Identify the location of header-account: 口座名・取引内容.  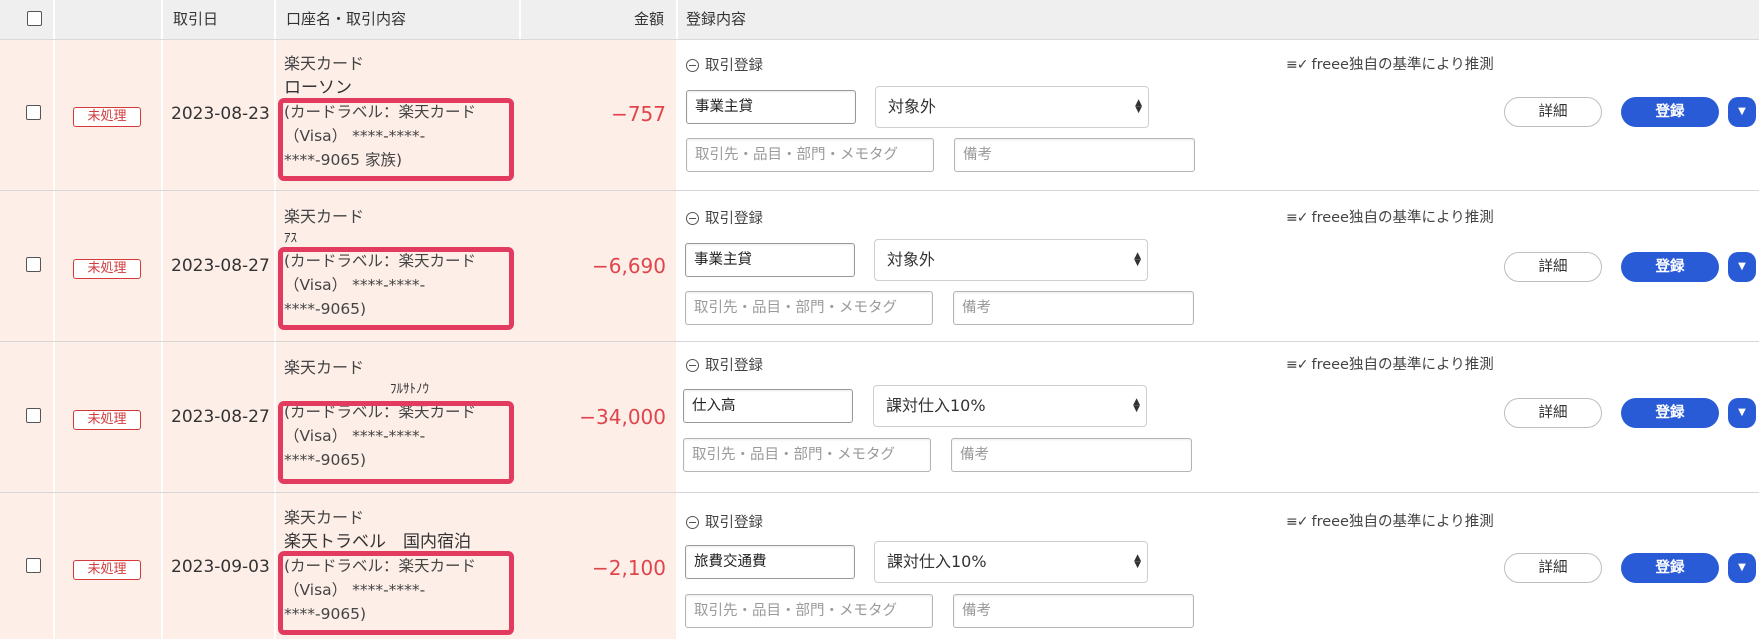
(346, 19).